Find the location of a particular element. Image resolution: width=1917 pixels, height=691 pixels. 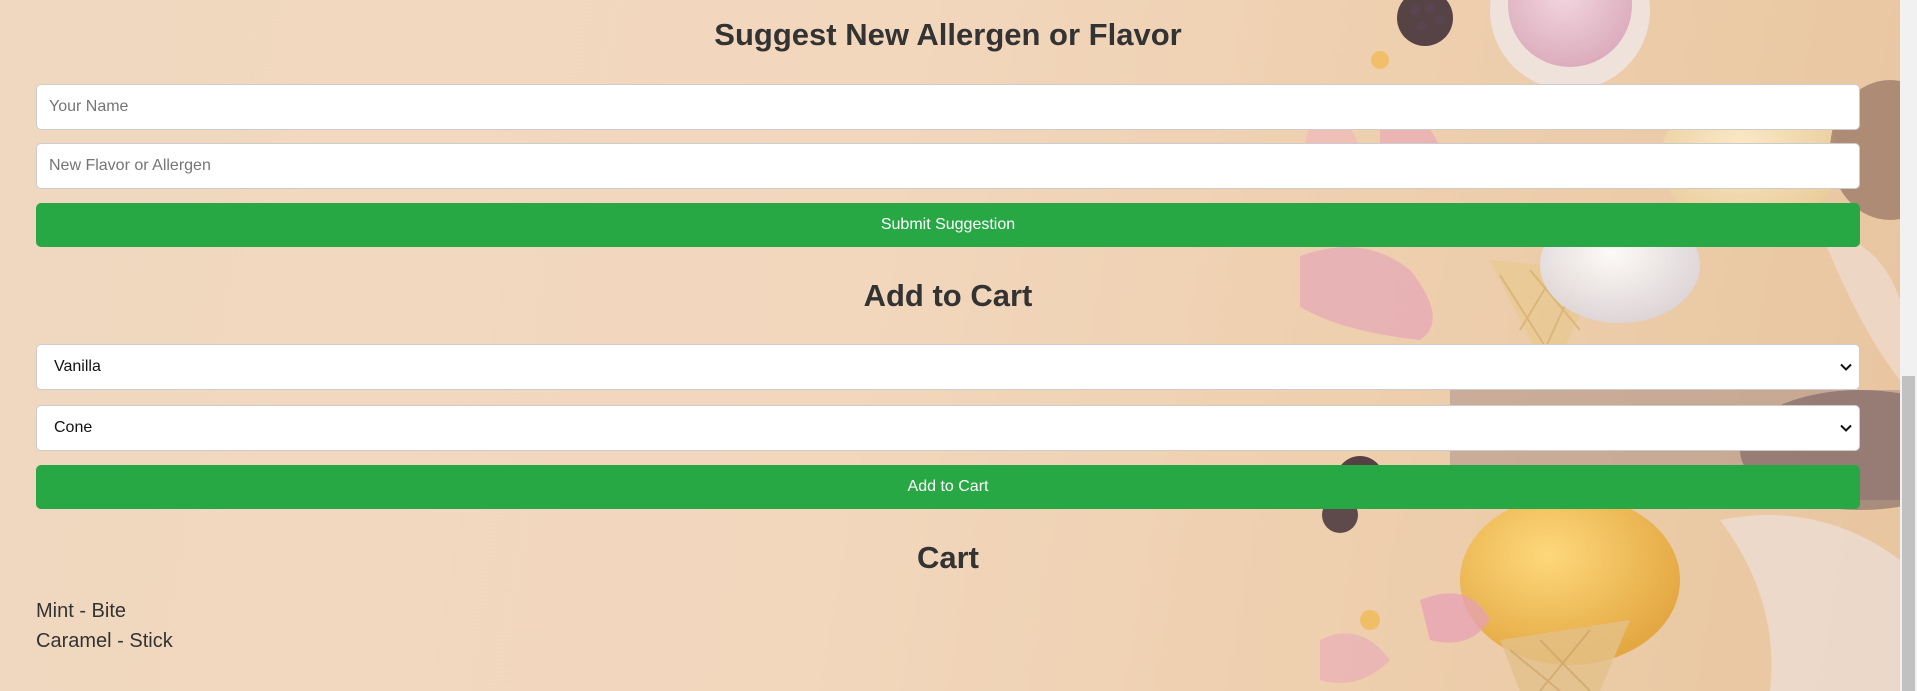

new-flavor-placeholder: New Flavor or Allergen is located at coordinates (130, 165).